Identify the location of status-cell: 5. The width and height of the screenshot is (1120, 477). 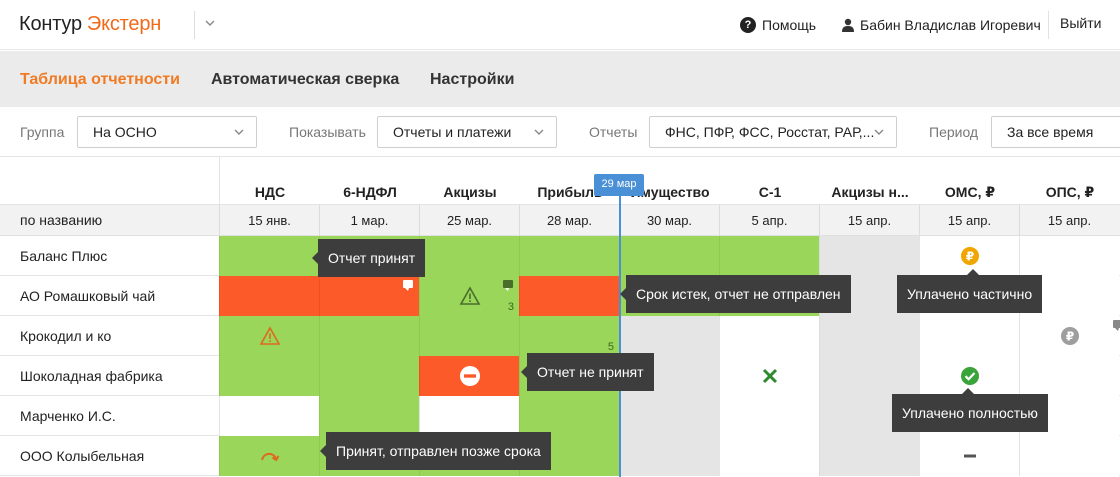
(569, 336).